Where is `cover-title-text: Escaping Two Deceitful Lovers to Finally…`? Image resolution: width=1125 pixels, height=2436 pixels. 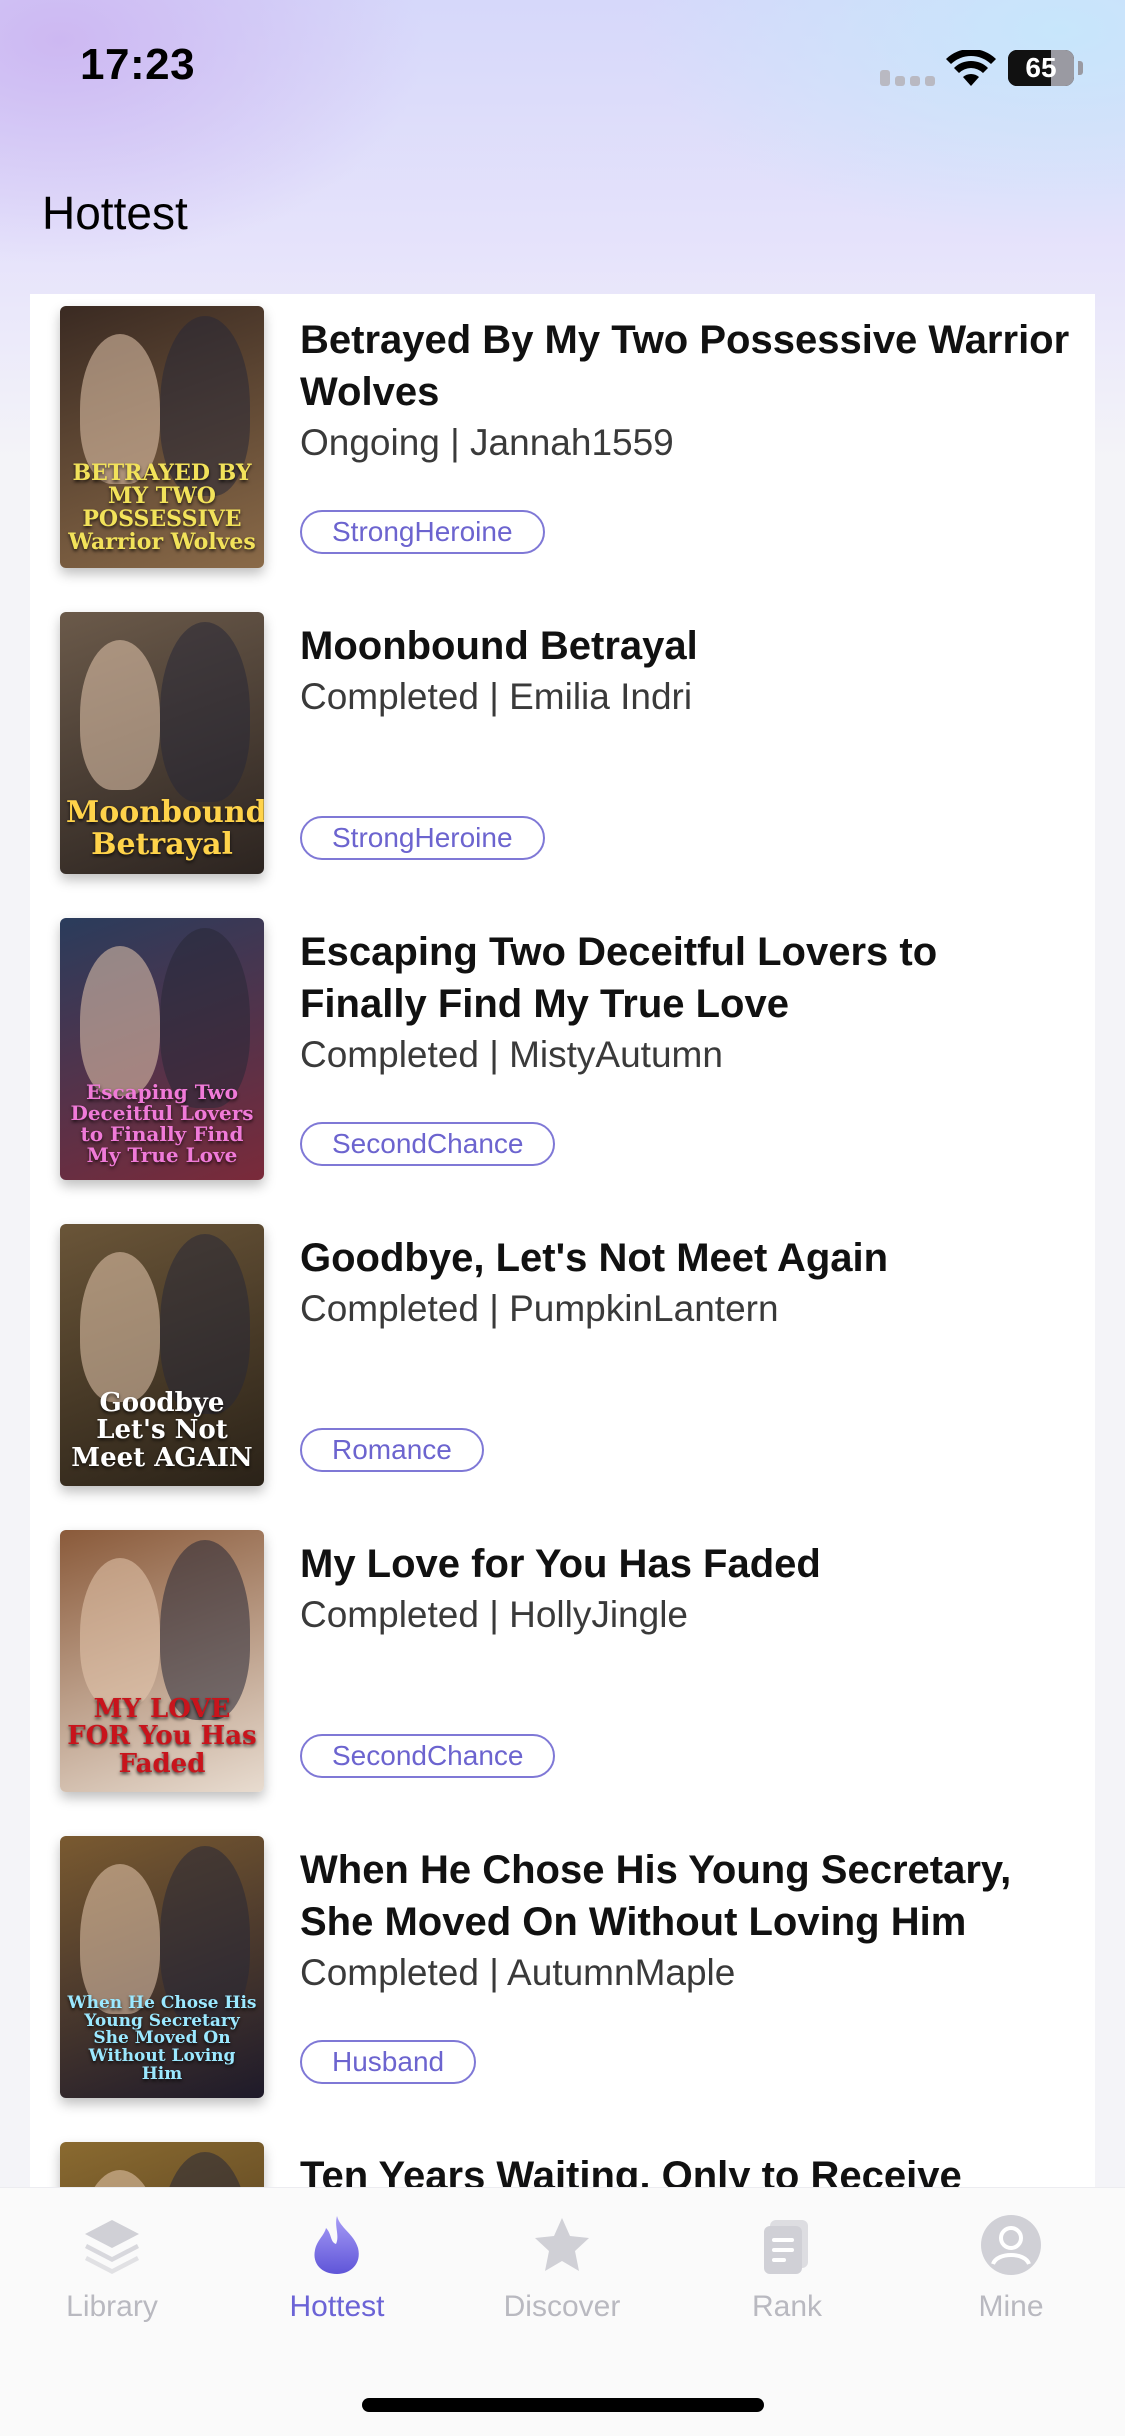 cover-title-text: Escaping Two Deceitful Lovers to Finally… is located at coordinates (162, 1123).